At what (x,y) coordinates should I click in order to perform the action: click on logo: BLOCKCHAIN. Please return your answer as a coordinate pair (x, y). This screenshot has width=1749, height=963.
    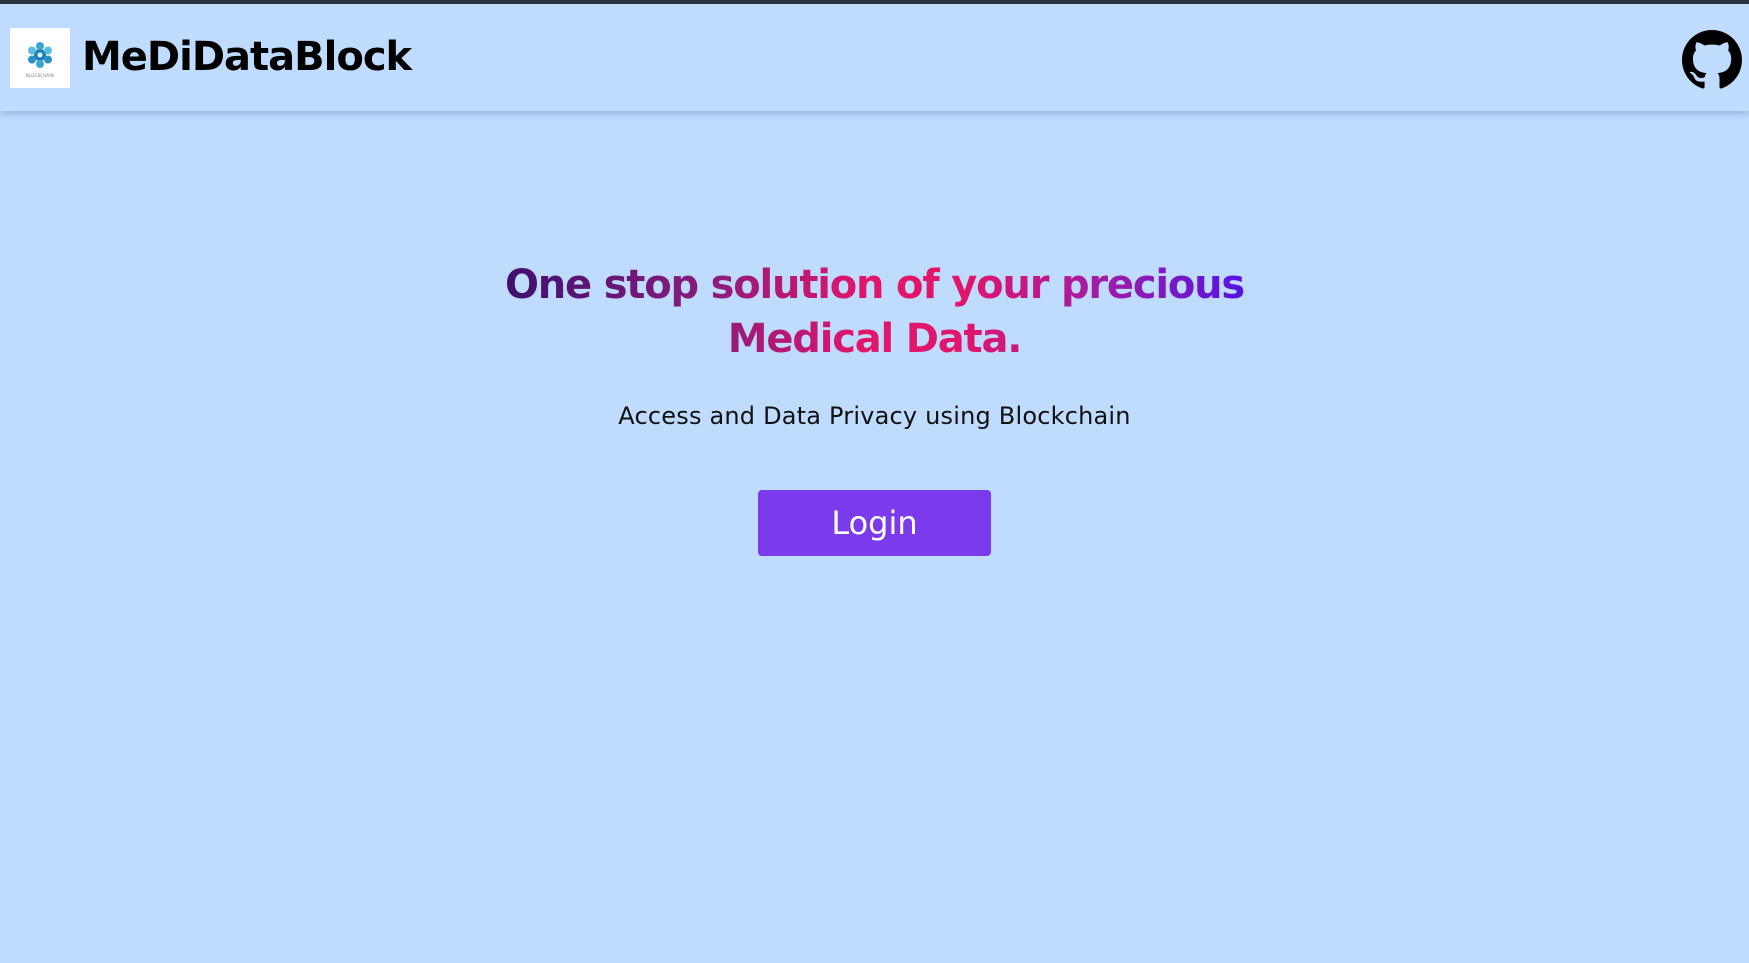
    Looking at the image, I should click on (40, 58).